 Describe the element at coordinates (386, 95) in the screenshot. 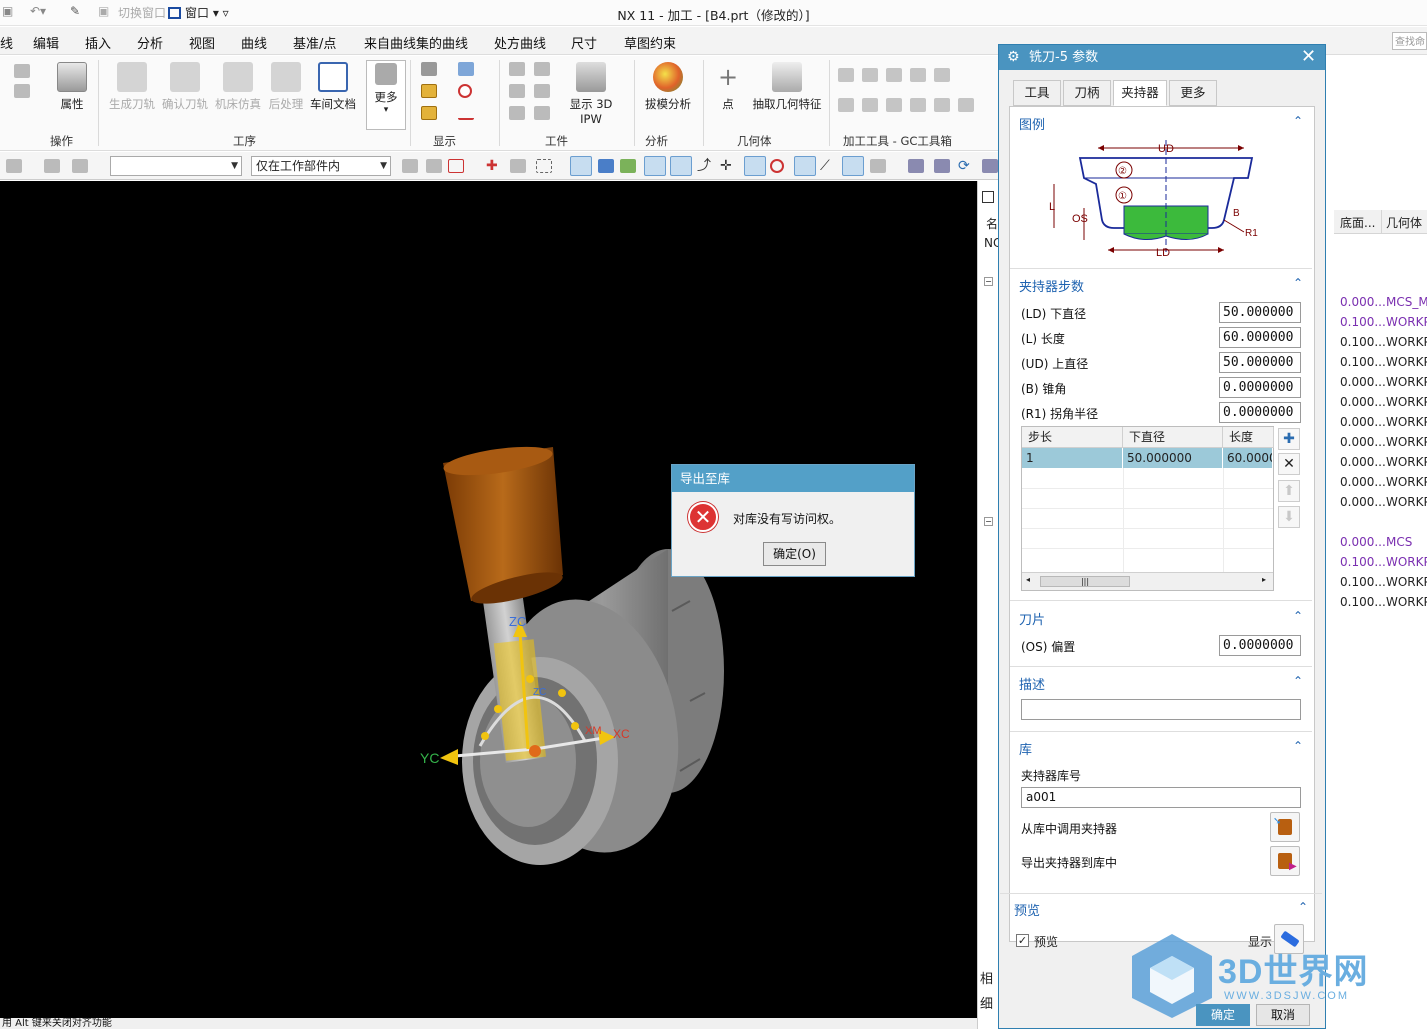

I see `more-button: 更多 ▾` at that location.